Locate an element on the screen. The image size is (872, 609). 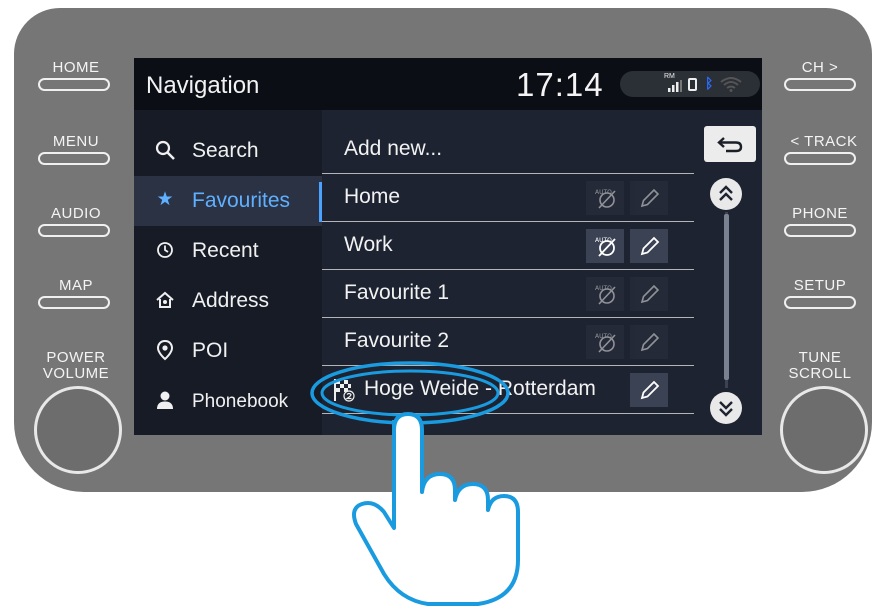
page-title: Navigation is located at coordinates (203, 85).